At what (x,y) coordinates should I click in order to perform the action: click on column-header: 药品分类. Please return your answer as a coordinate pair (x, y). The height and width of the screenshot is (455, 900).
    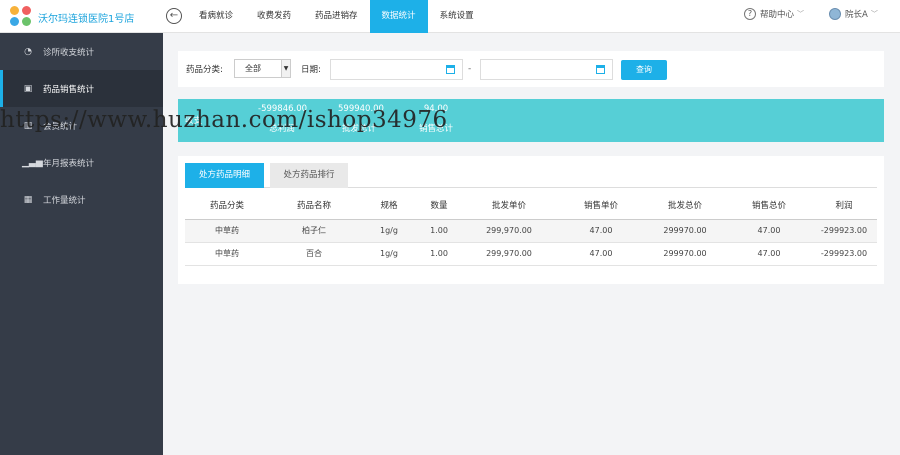
    Looking at the image, I should click on (227, 206).